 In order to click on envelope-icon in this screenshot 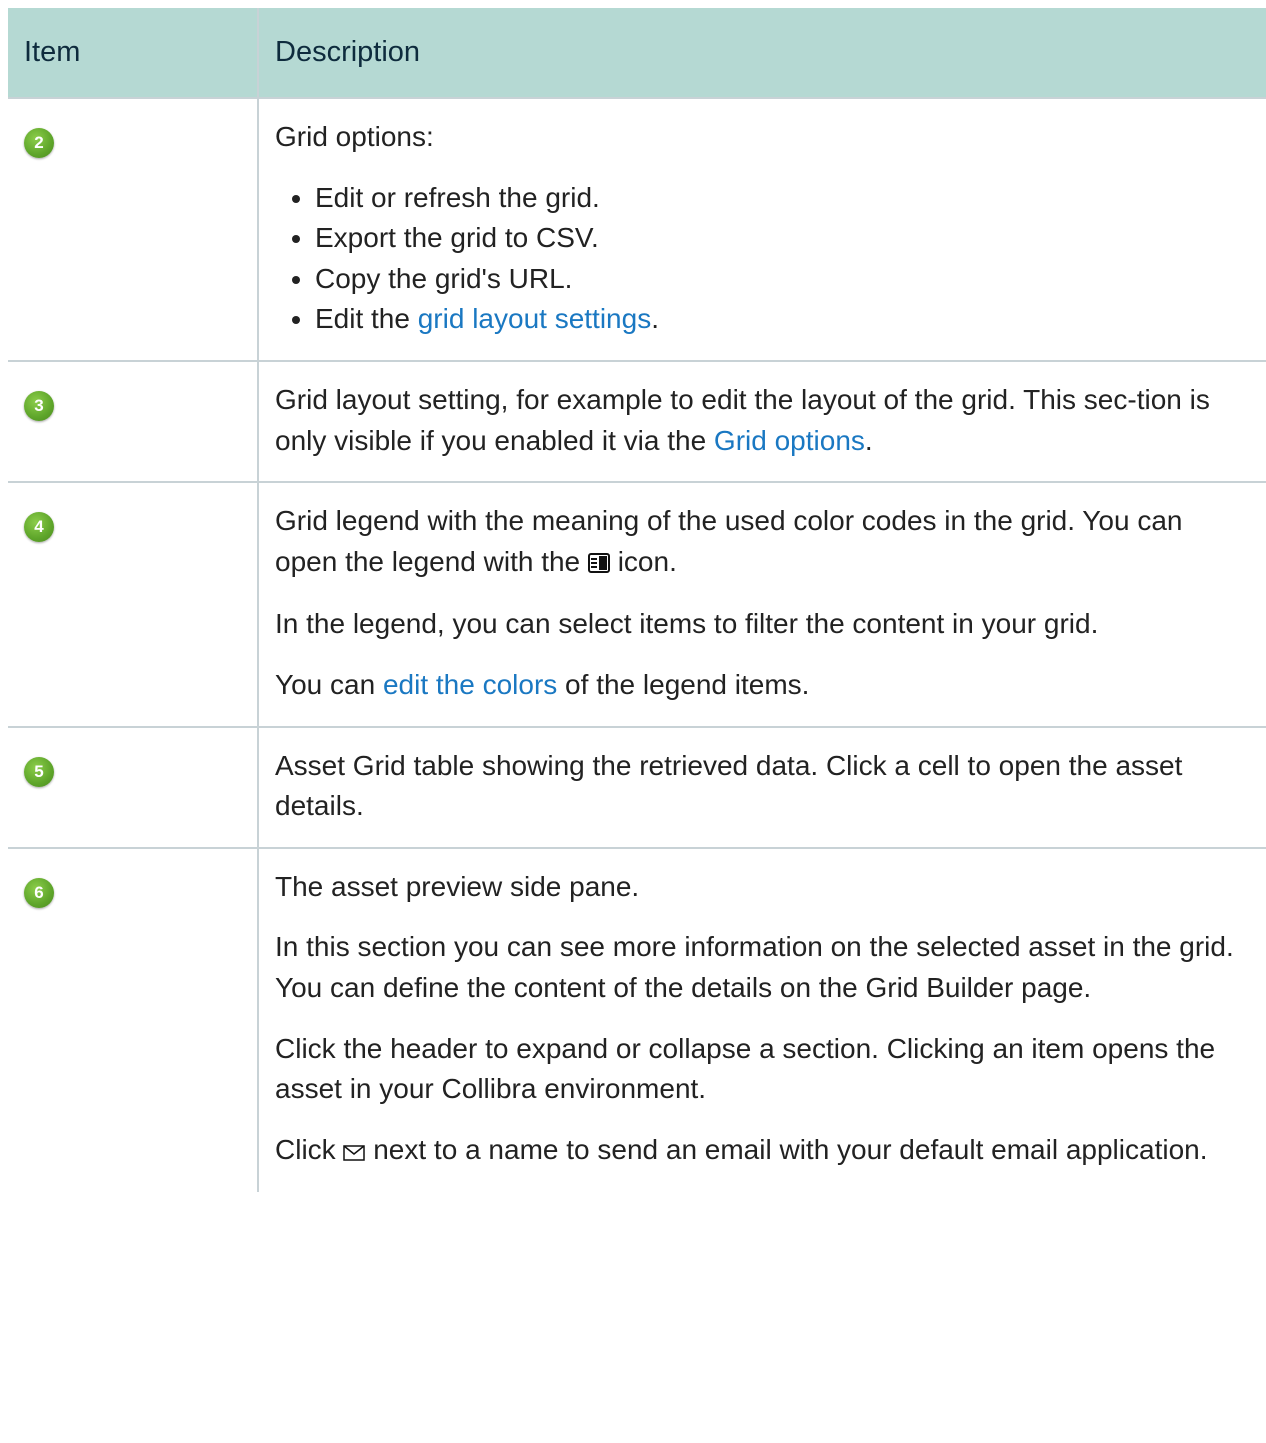, I will do `click(354, 1152)`.